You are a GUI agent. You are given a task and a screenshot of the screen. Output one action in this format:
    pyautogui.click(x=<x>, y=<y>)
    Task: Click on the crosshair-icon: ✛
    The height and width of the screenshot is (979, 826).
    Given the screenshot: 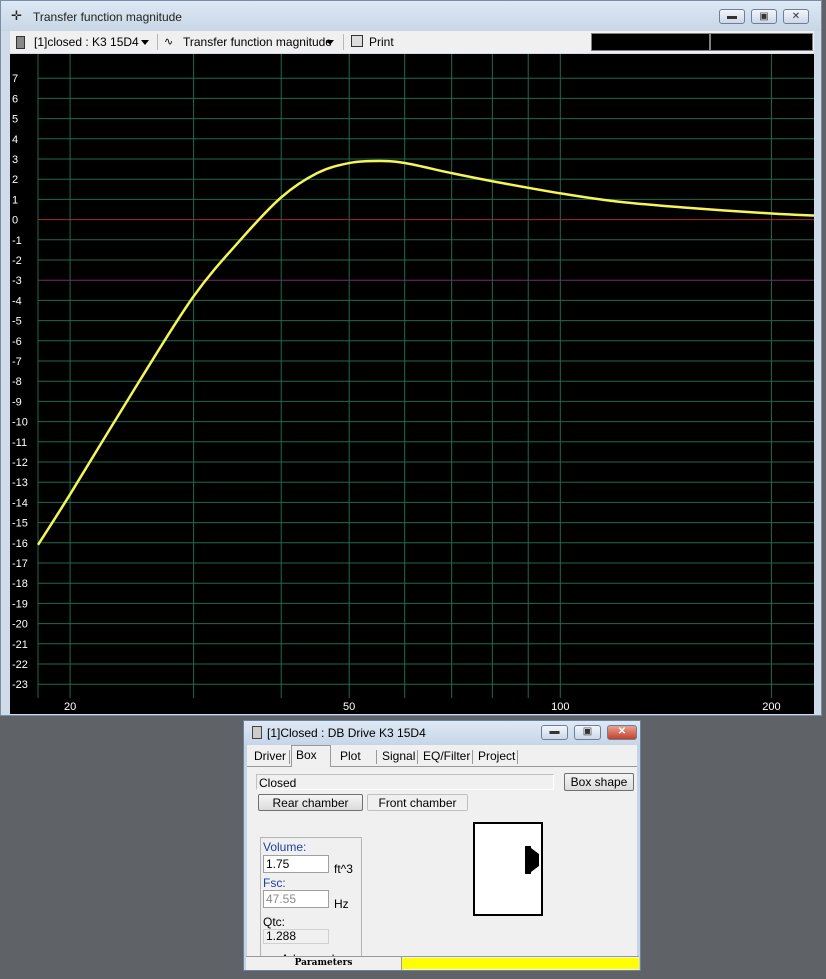 What is the action you would take?
    pyautogui.click(x=16, y=15)
    